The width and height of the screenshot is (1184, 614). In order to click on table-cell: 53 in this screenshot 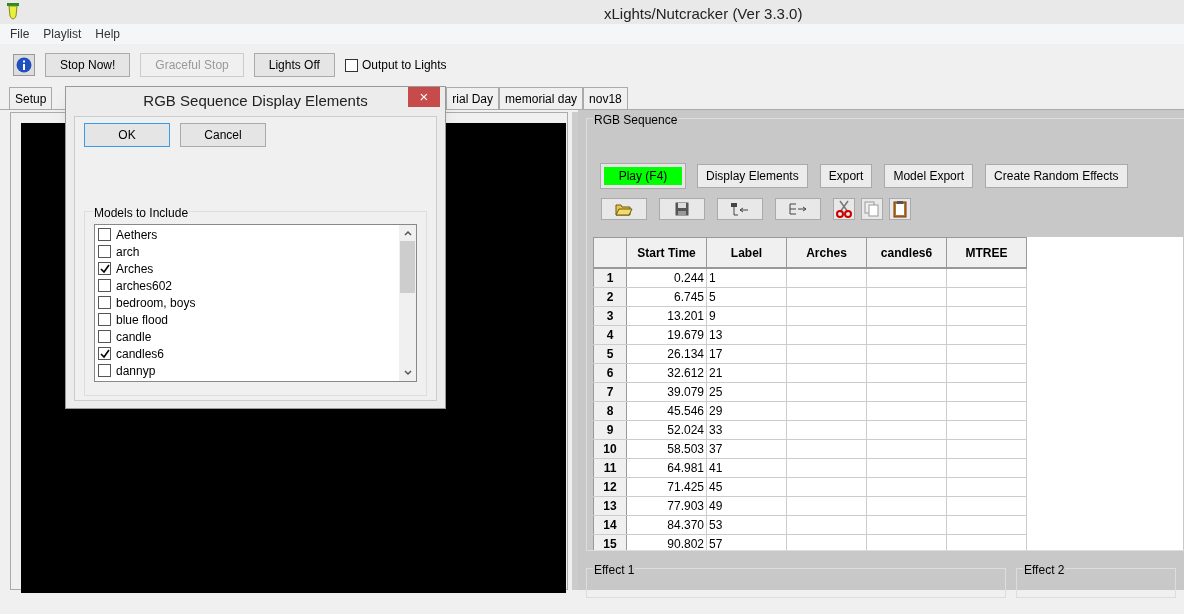, I will do `click(747, 525)`.